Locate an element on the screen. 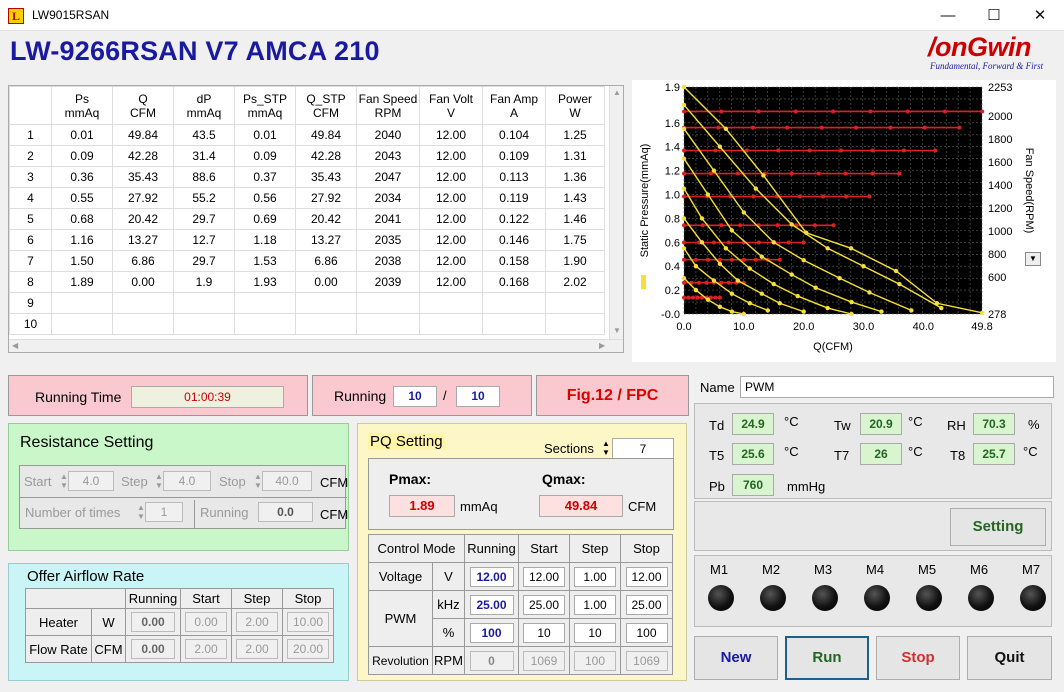 The width and height of the screenshot is (1064, 692). y-tick-label: 0.4 is located at coordinates (672, 267).